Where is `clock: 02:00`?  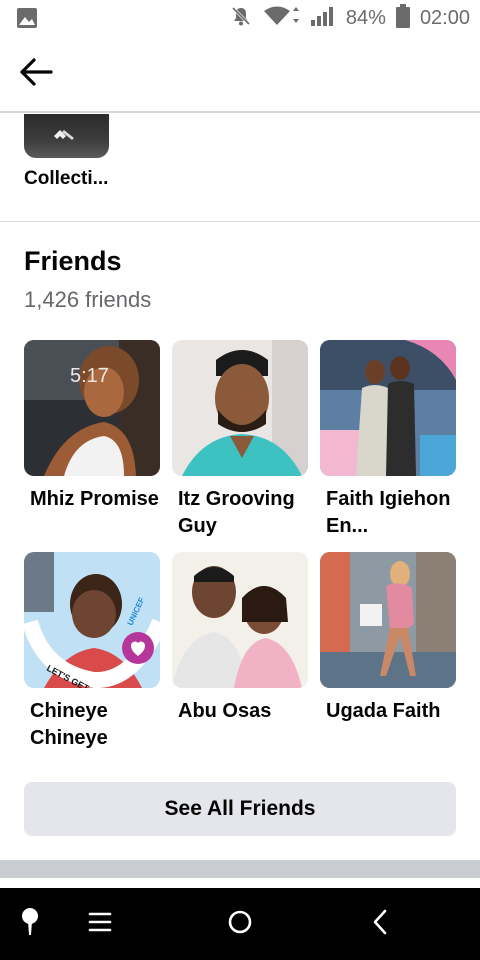
clock: 02:00 is located at coordinates (444, 17).